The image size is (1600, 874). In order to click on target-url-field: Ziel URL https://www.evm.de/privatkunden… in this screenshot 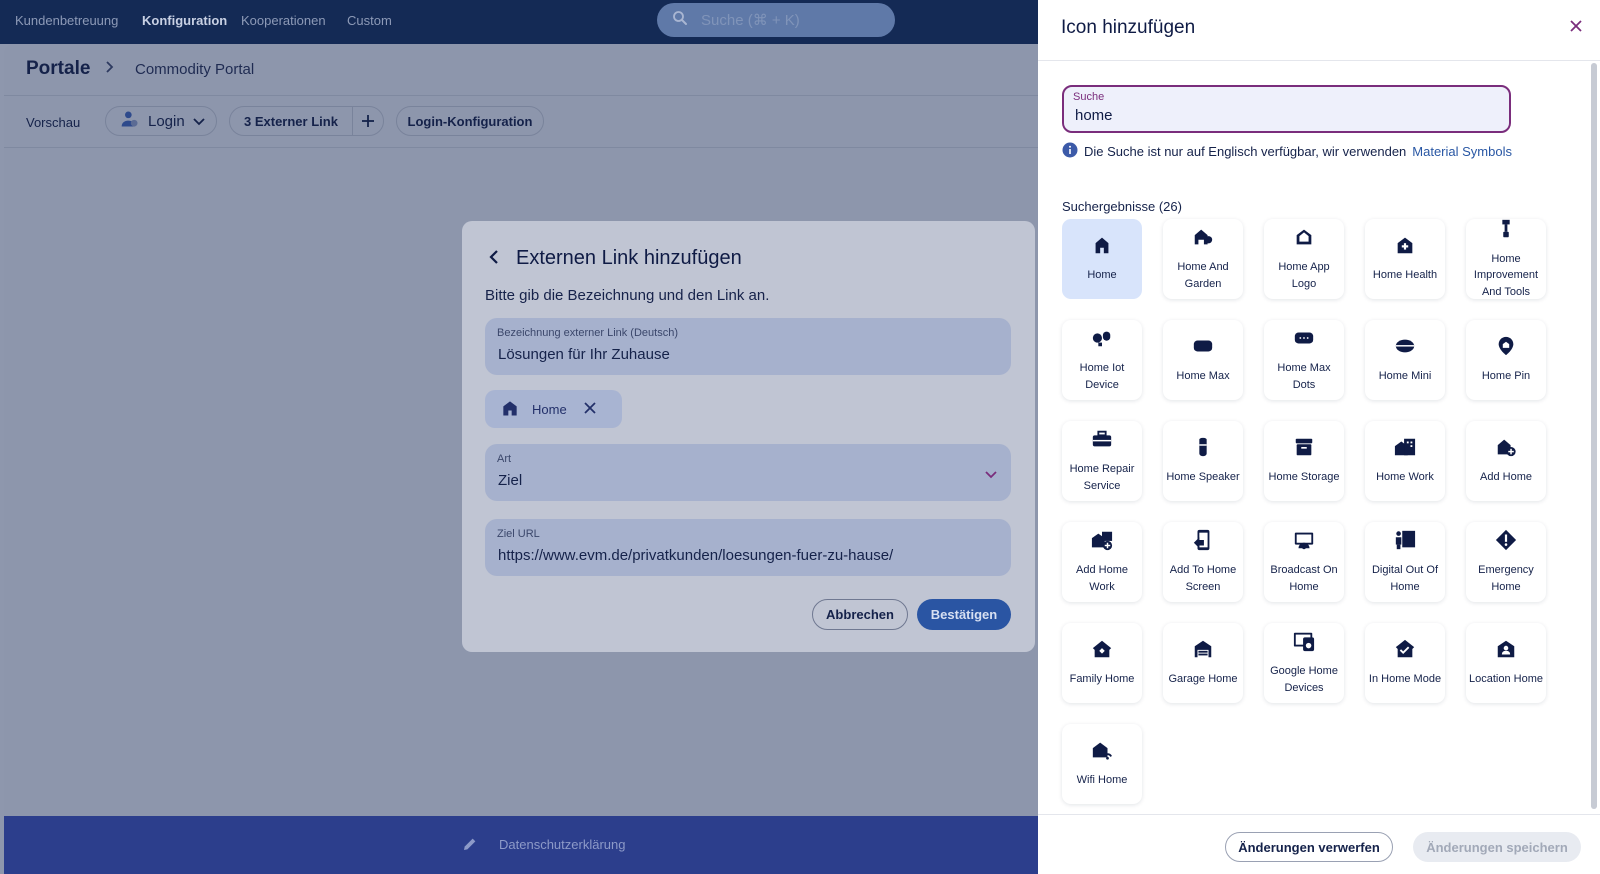, I will do `click(748, 547)`.